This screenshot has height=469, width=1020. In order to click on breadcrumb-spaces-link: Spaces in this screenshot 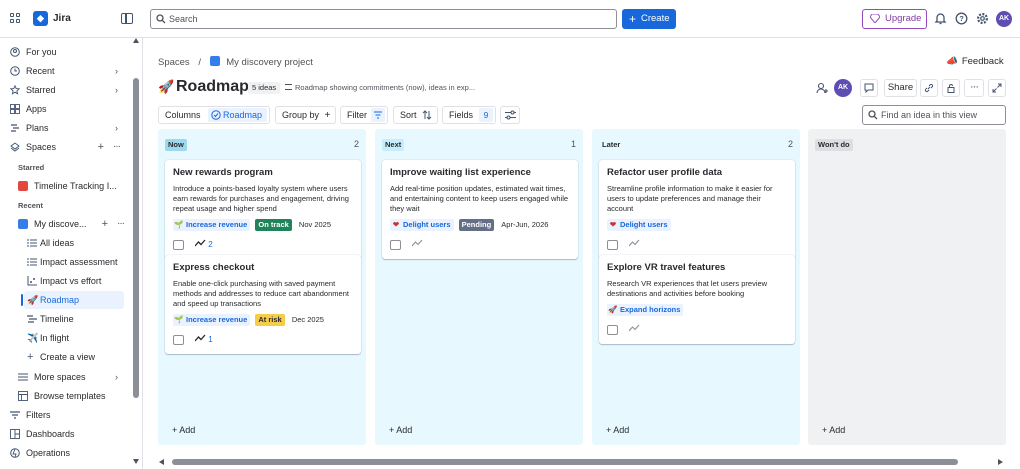, I will do `click(174, 62)`.